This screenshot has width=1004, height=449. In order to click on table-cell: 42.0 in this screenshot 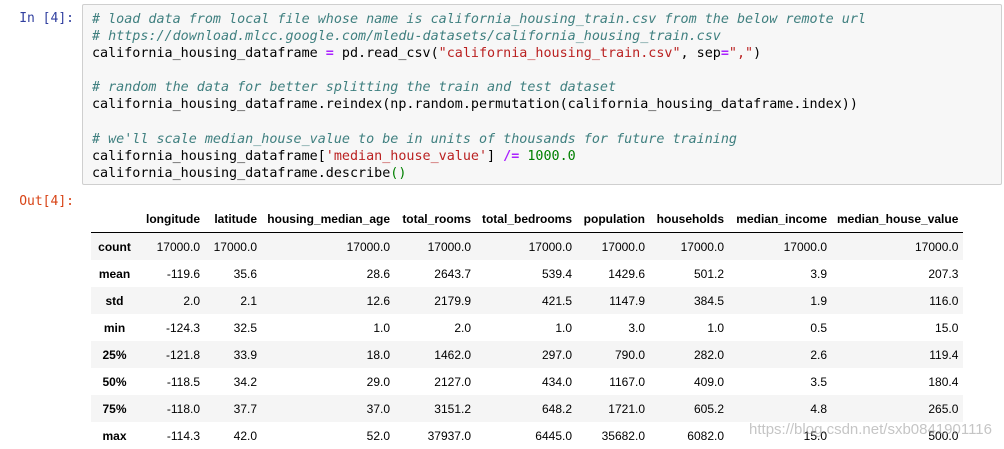, I will do `click(245, 435)`.